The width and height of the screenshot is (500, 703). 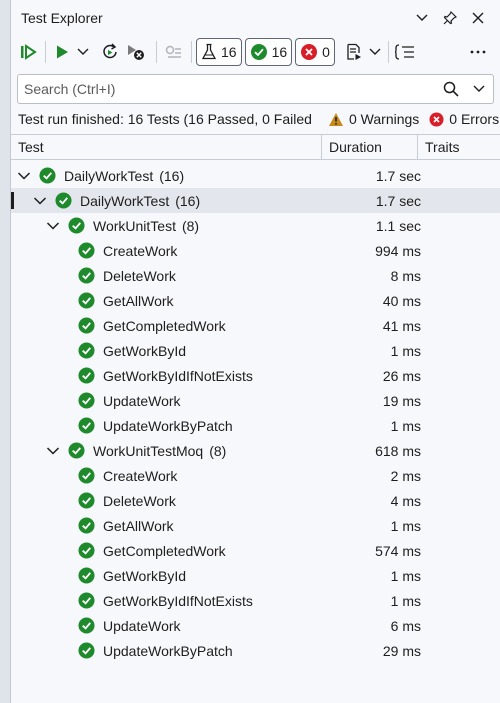 I want to click on test-row: UpdateWorkByPatch 1 ms, so click(x=255, y=425).